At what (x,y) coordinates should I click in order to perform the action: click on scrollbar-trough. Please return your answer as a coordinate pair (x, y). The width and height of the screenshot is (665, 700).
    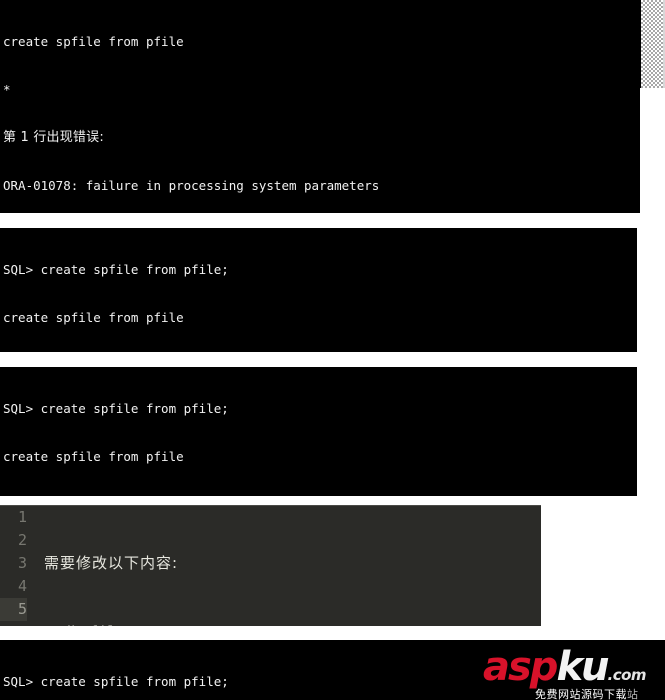
    Looking at the image, I should click on (652, 44).